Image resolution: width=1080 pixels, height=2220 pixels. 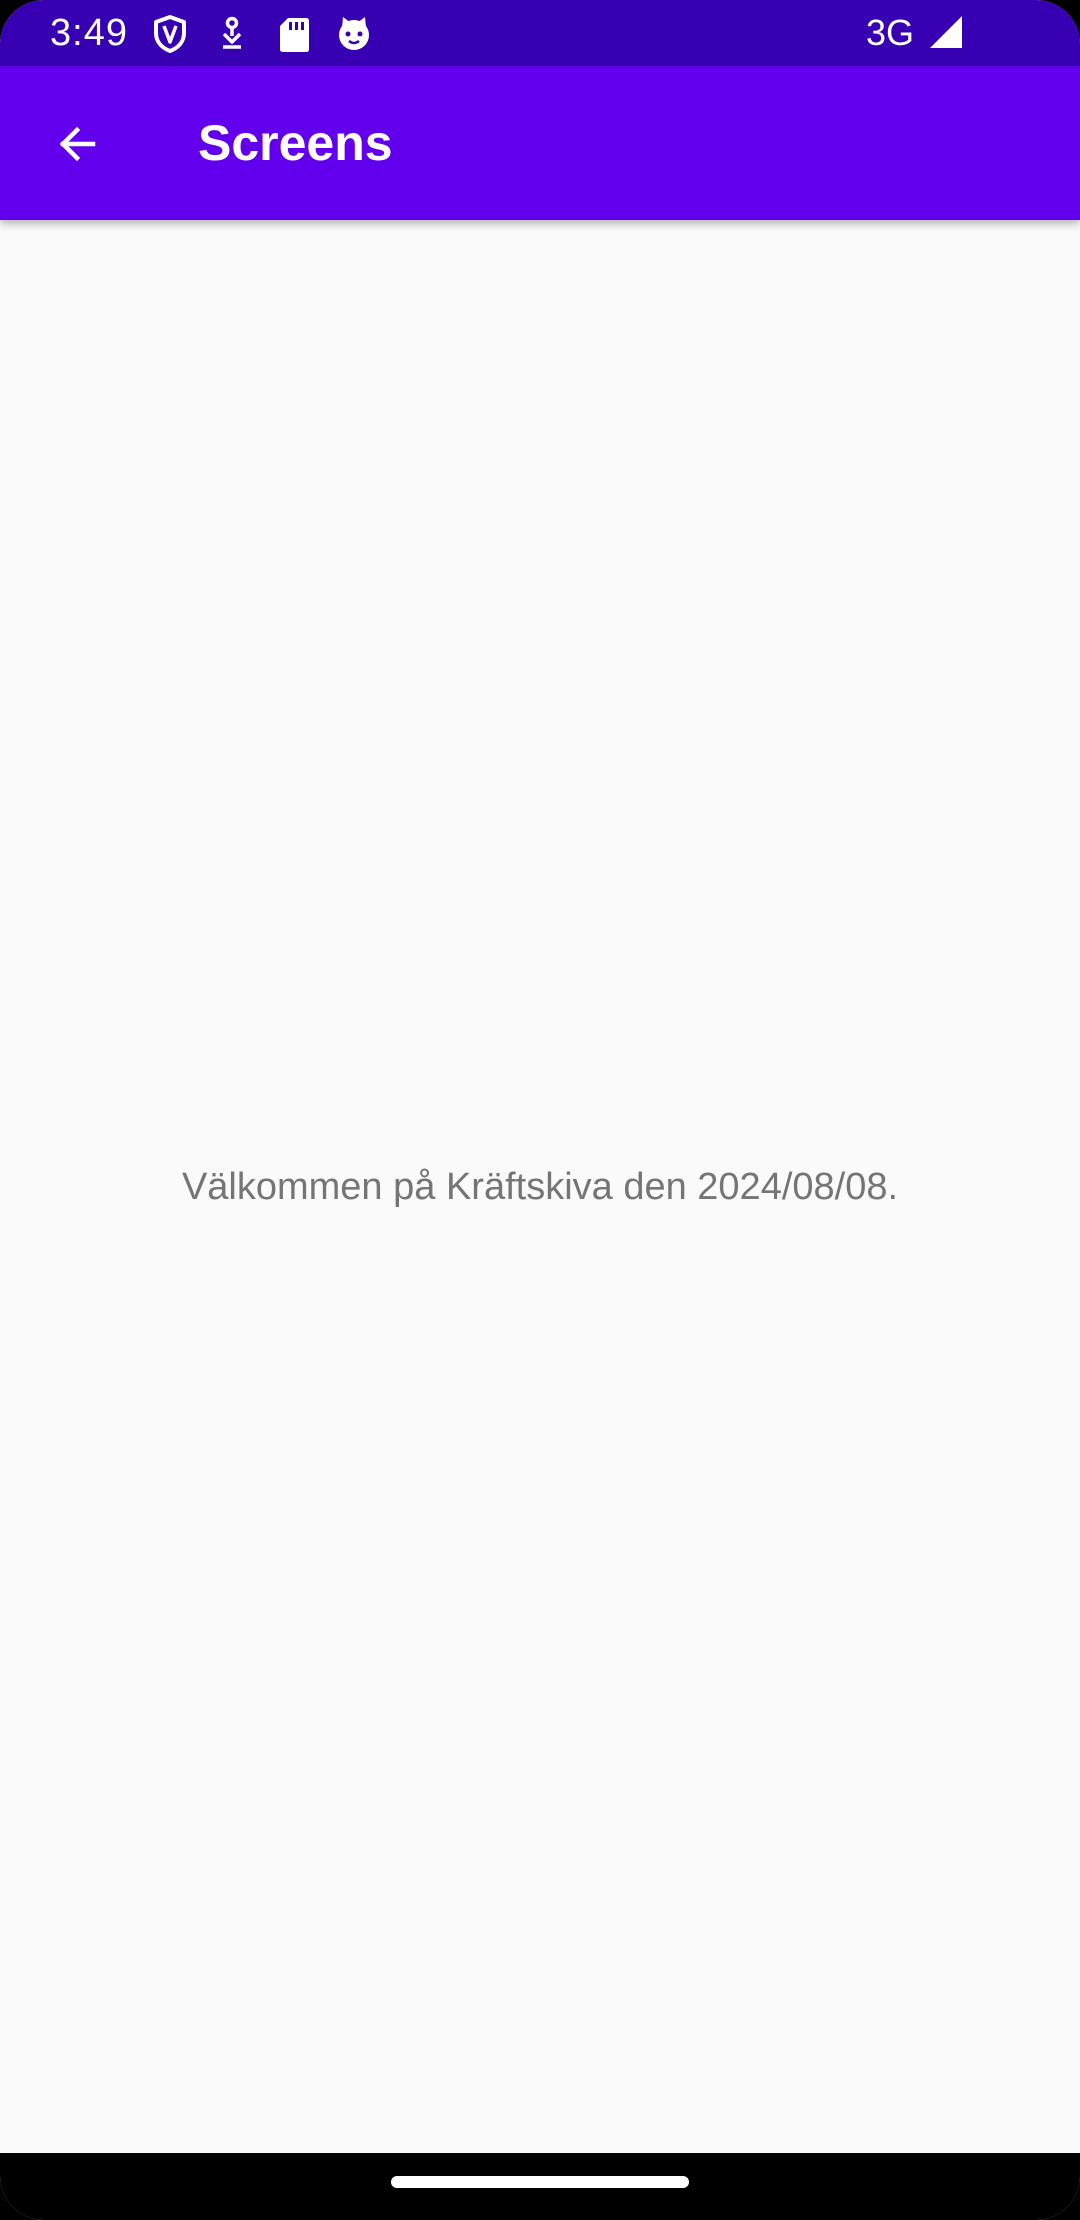 I want to click on navigation-bar, so click(x=540, y=2186).